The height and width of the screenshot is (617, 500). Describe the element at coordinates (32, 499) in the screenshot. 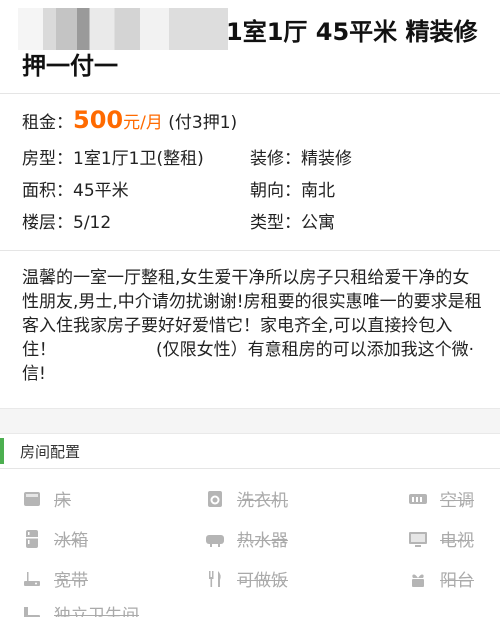

I see `bed-icon` at that location.